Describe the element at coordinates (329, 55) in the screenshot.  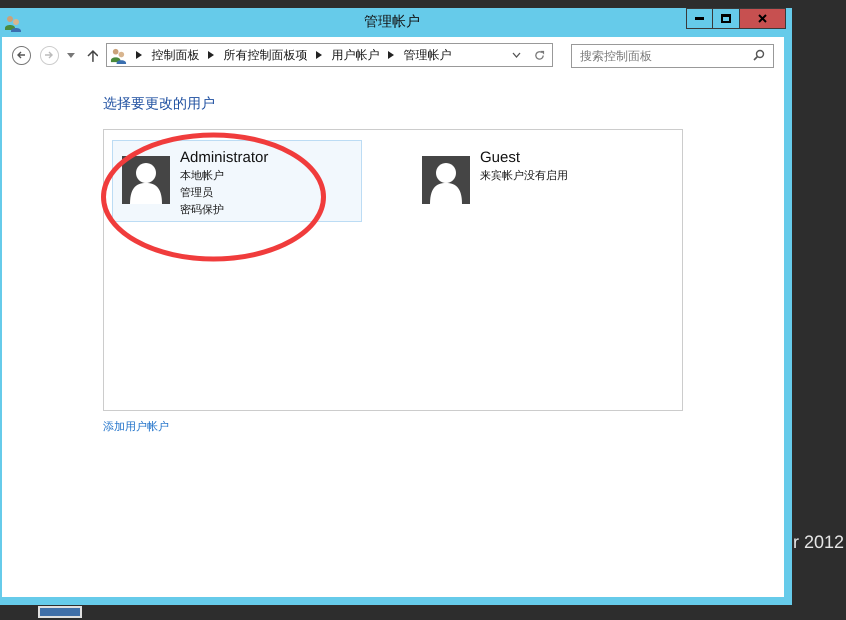
I see `address-bar: 控制面板 所有控制面板项 用户帐户 管理帐户` at that location.